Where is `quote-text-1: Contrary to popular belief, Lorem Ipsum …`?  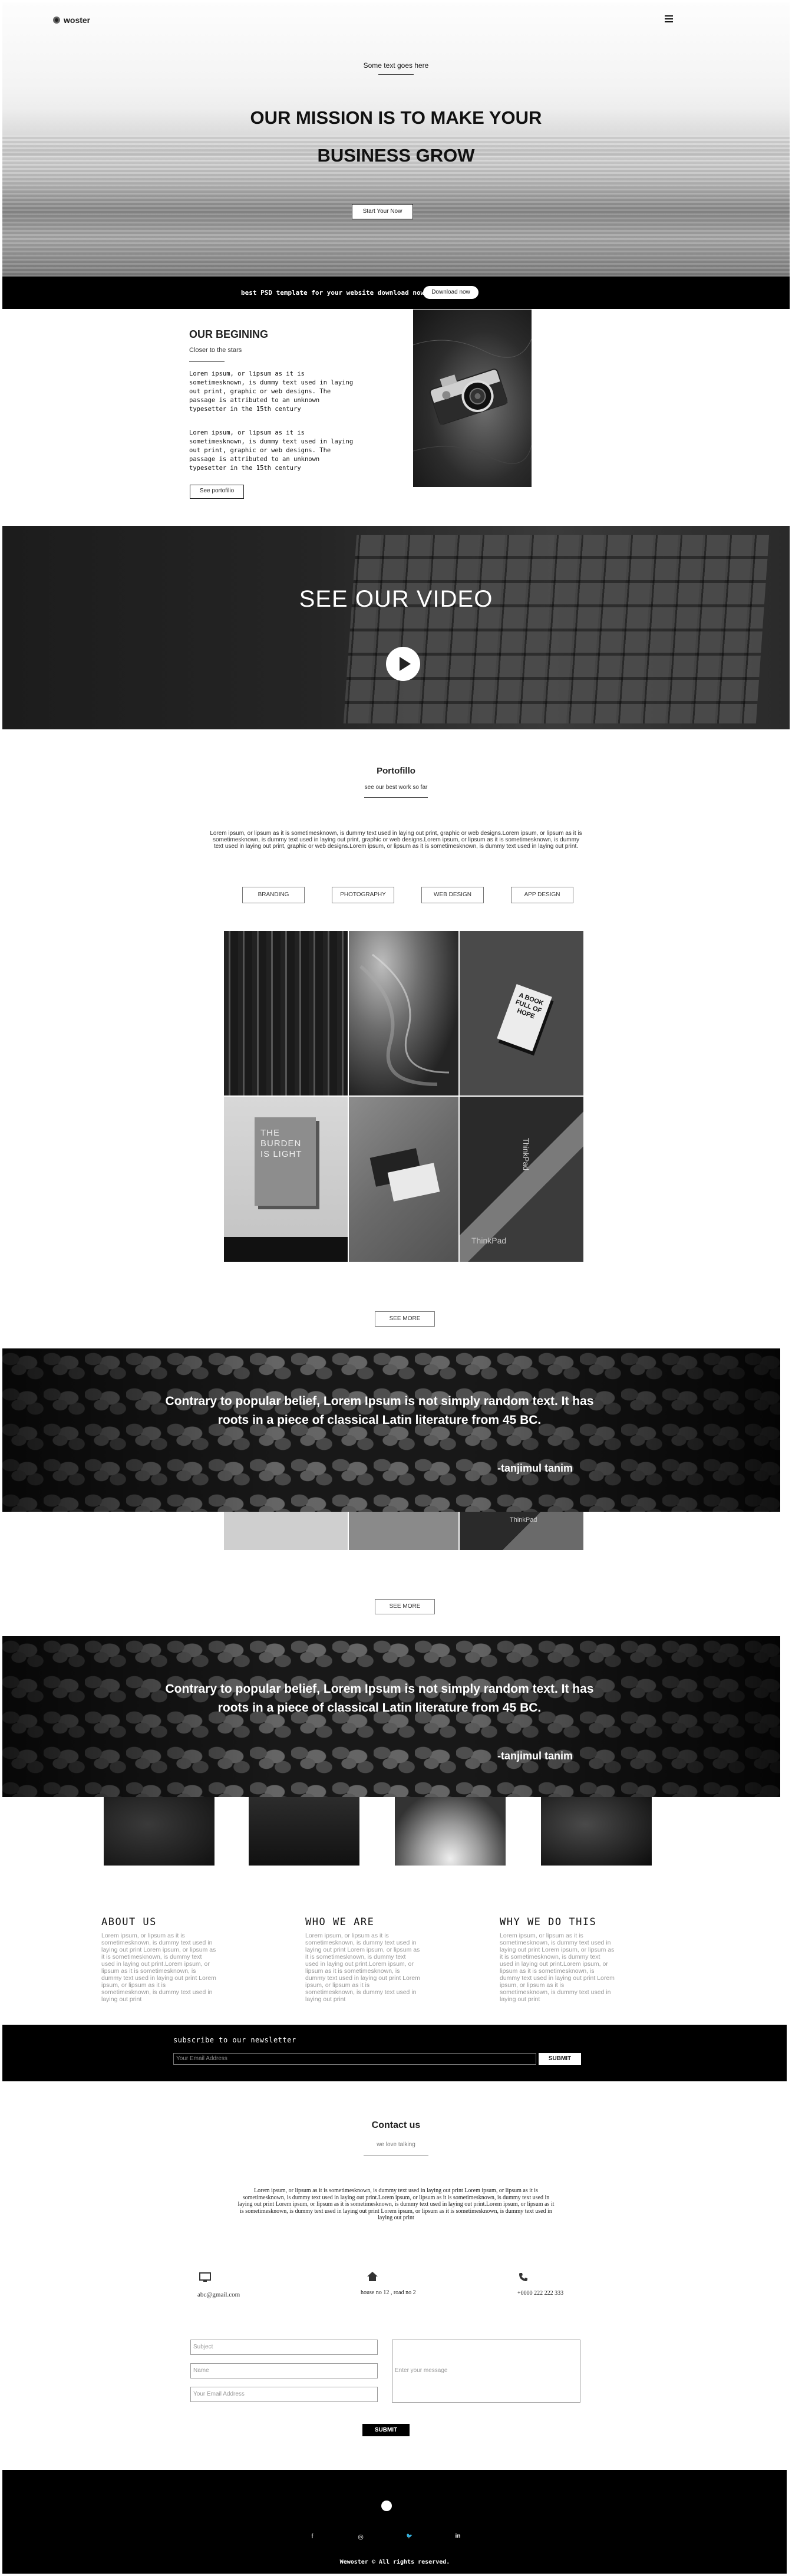 quote-text-1: Contrary to popular belief, Lorem Ipsum … is located at coordinates (379, 1410).